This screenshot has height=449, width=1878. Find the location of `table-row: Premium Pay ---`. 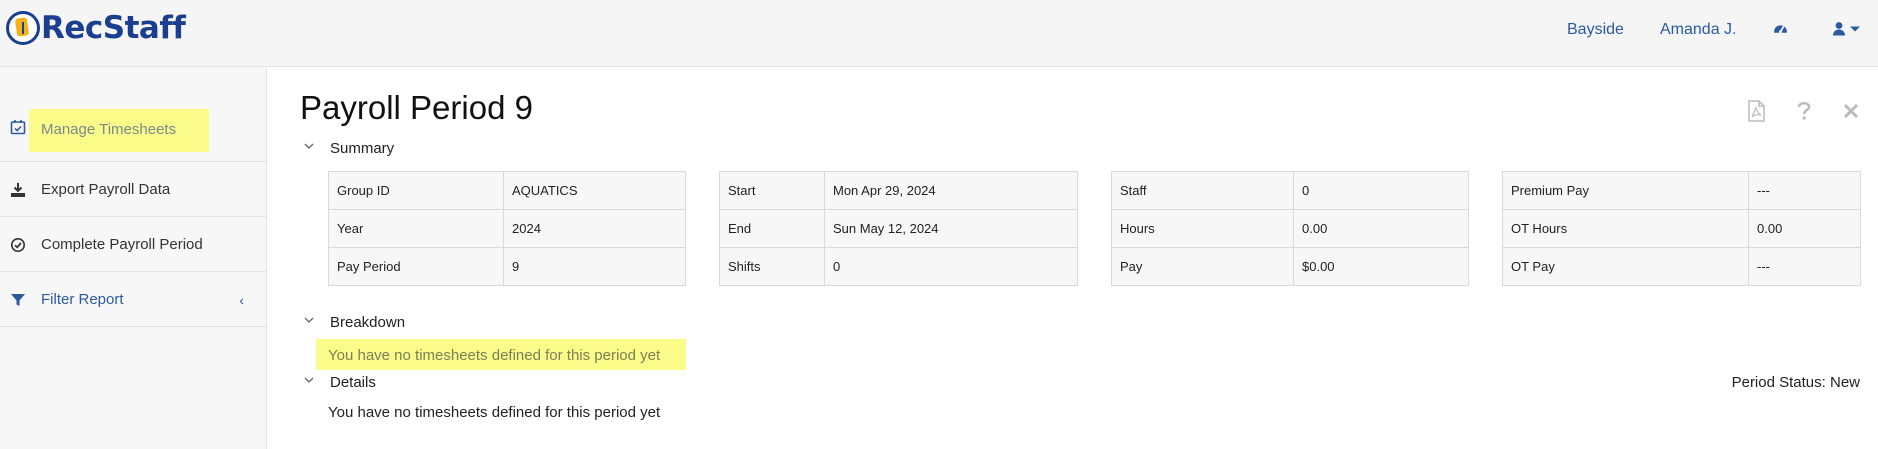

table-row: Premium Pay --- is located at coordinates (1681, 190).